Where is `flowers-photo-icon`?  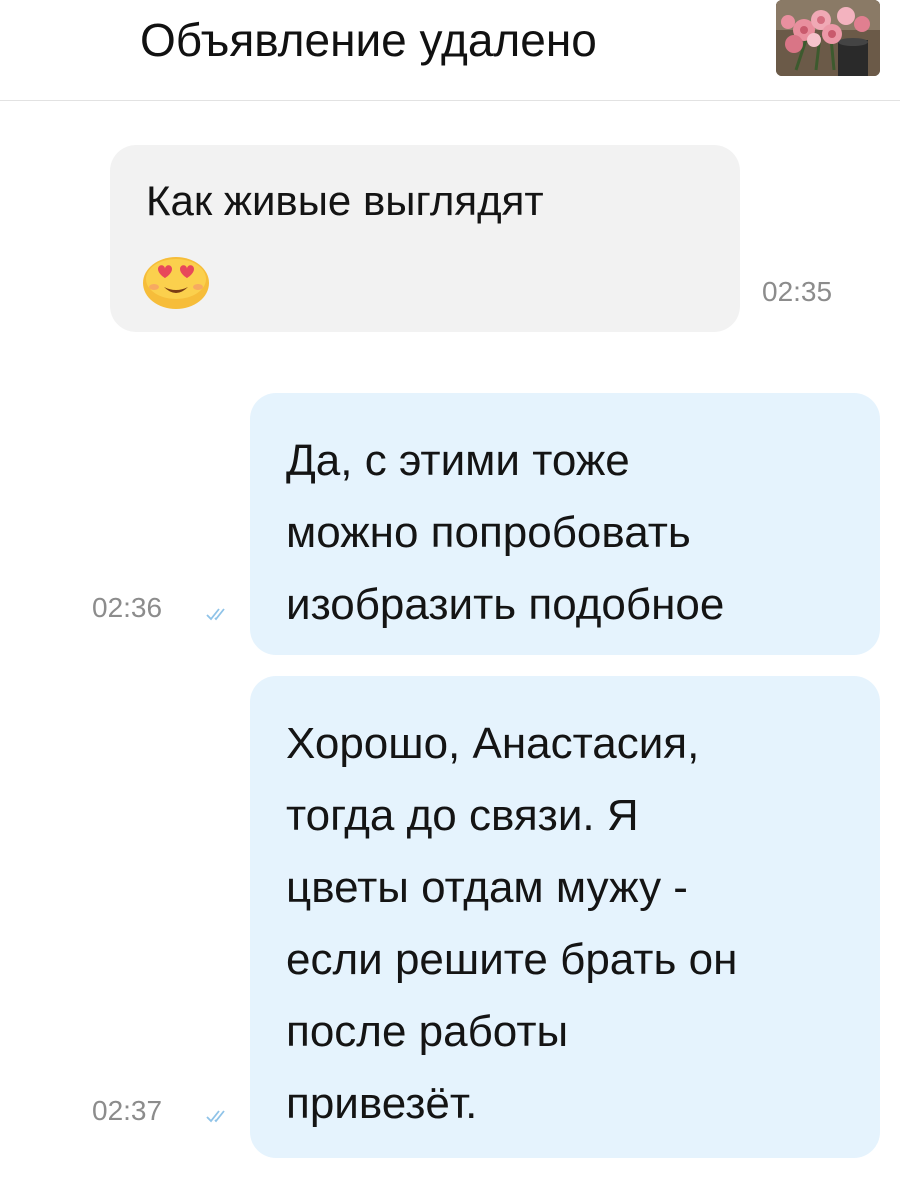
flowers-photo-icon is located at coordinates (828, 38).